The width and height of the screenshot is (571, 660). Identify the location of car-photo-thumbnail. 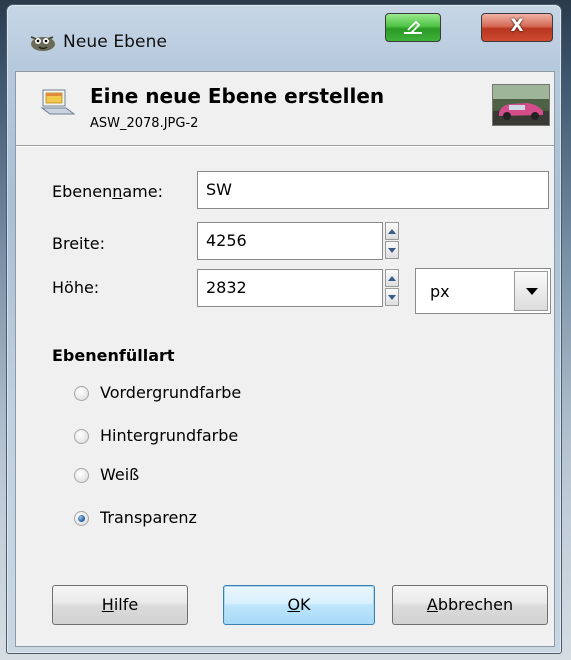
(521, 105).